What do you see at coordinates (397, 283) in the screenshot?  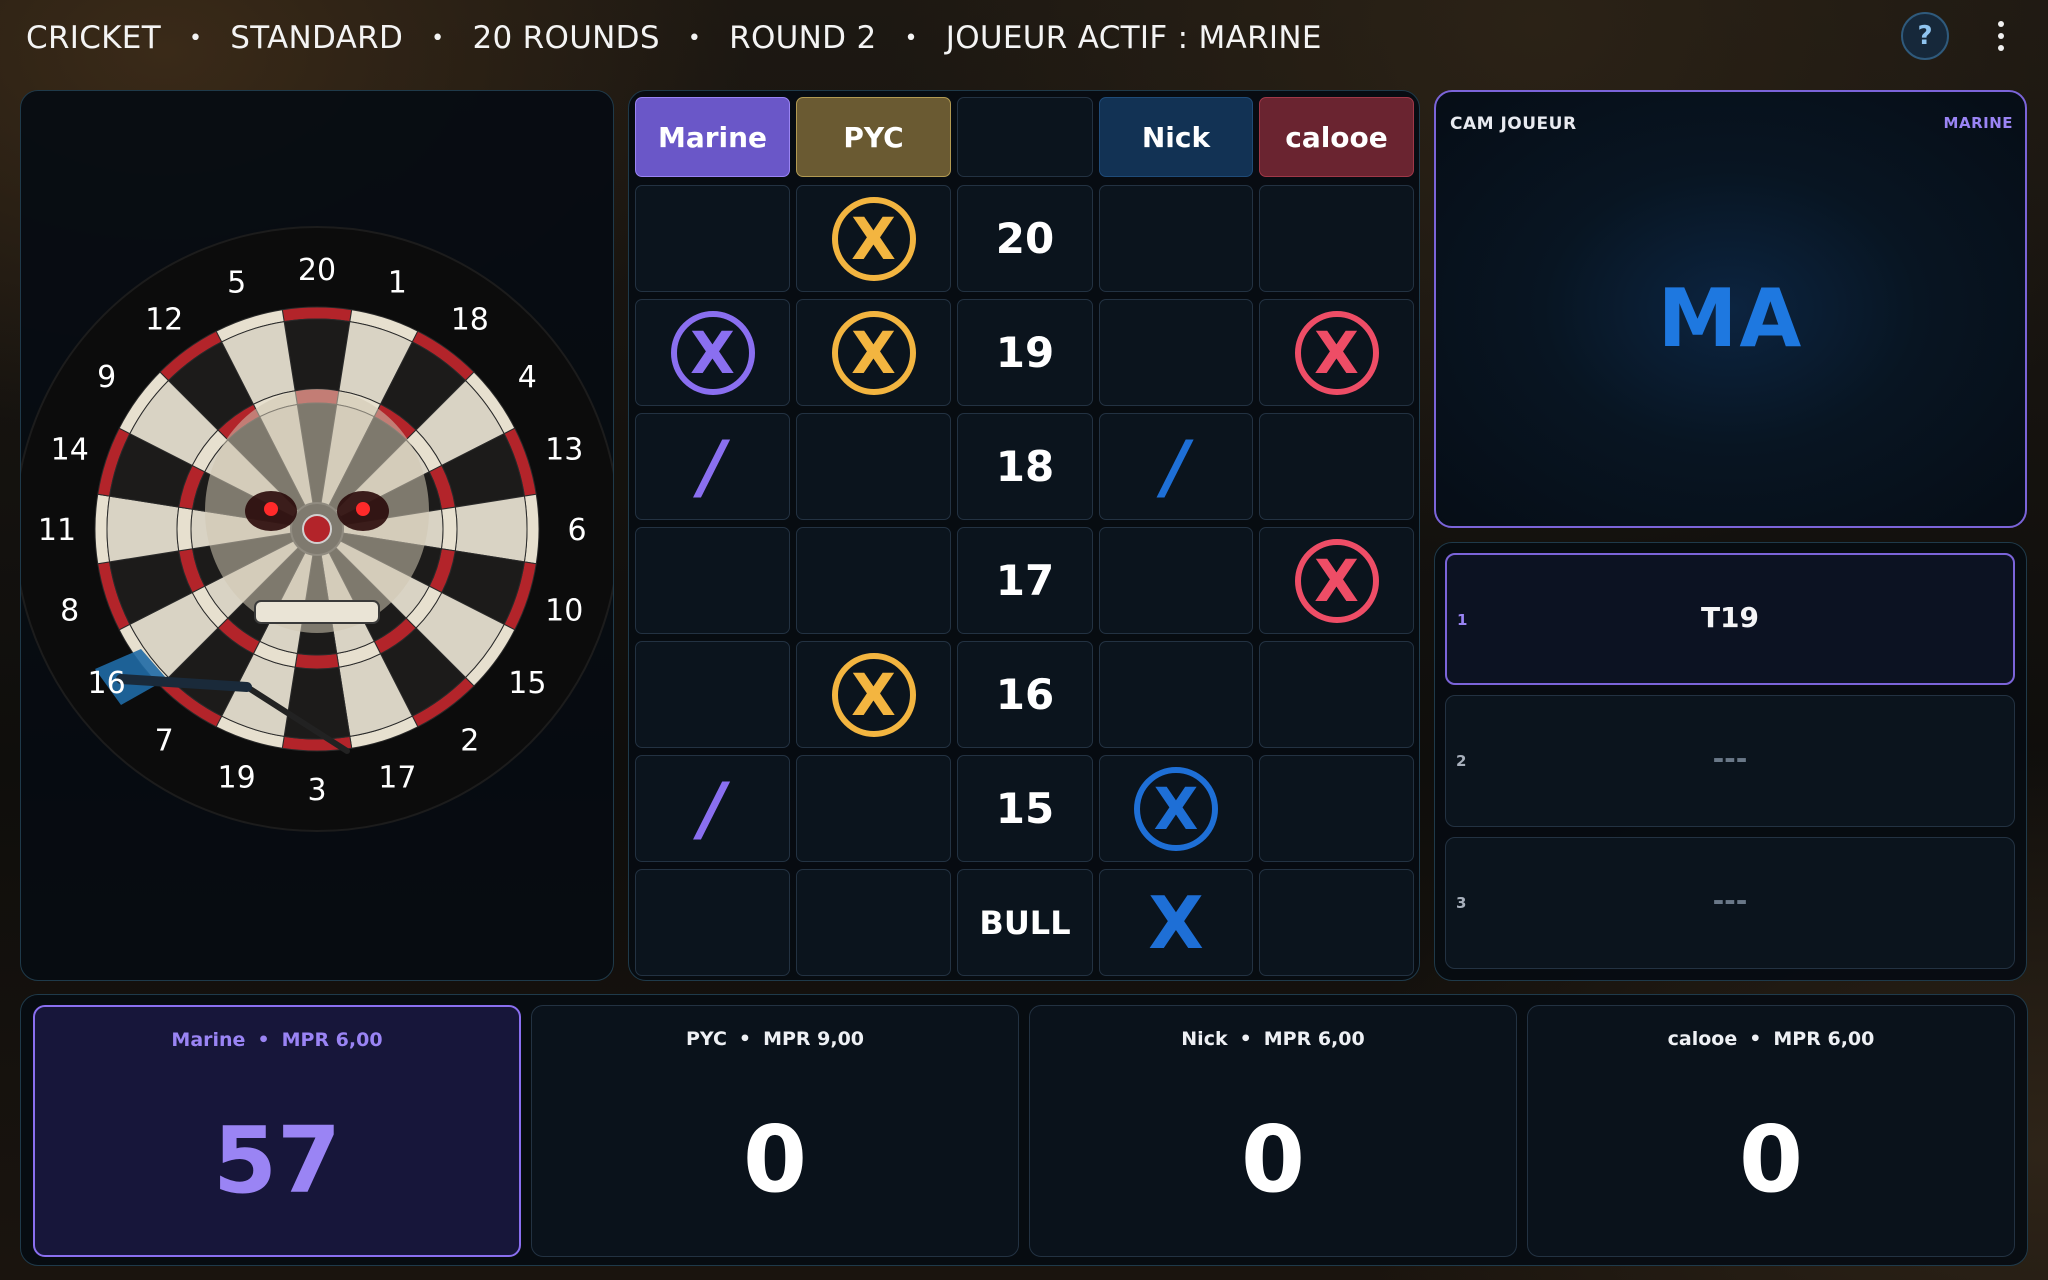 I see `board-number-label: 1` at bounding box center [397, 283].